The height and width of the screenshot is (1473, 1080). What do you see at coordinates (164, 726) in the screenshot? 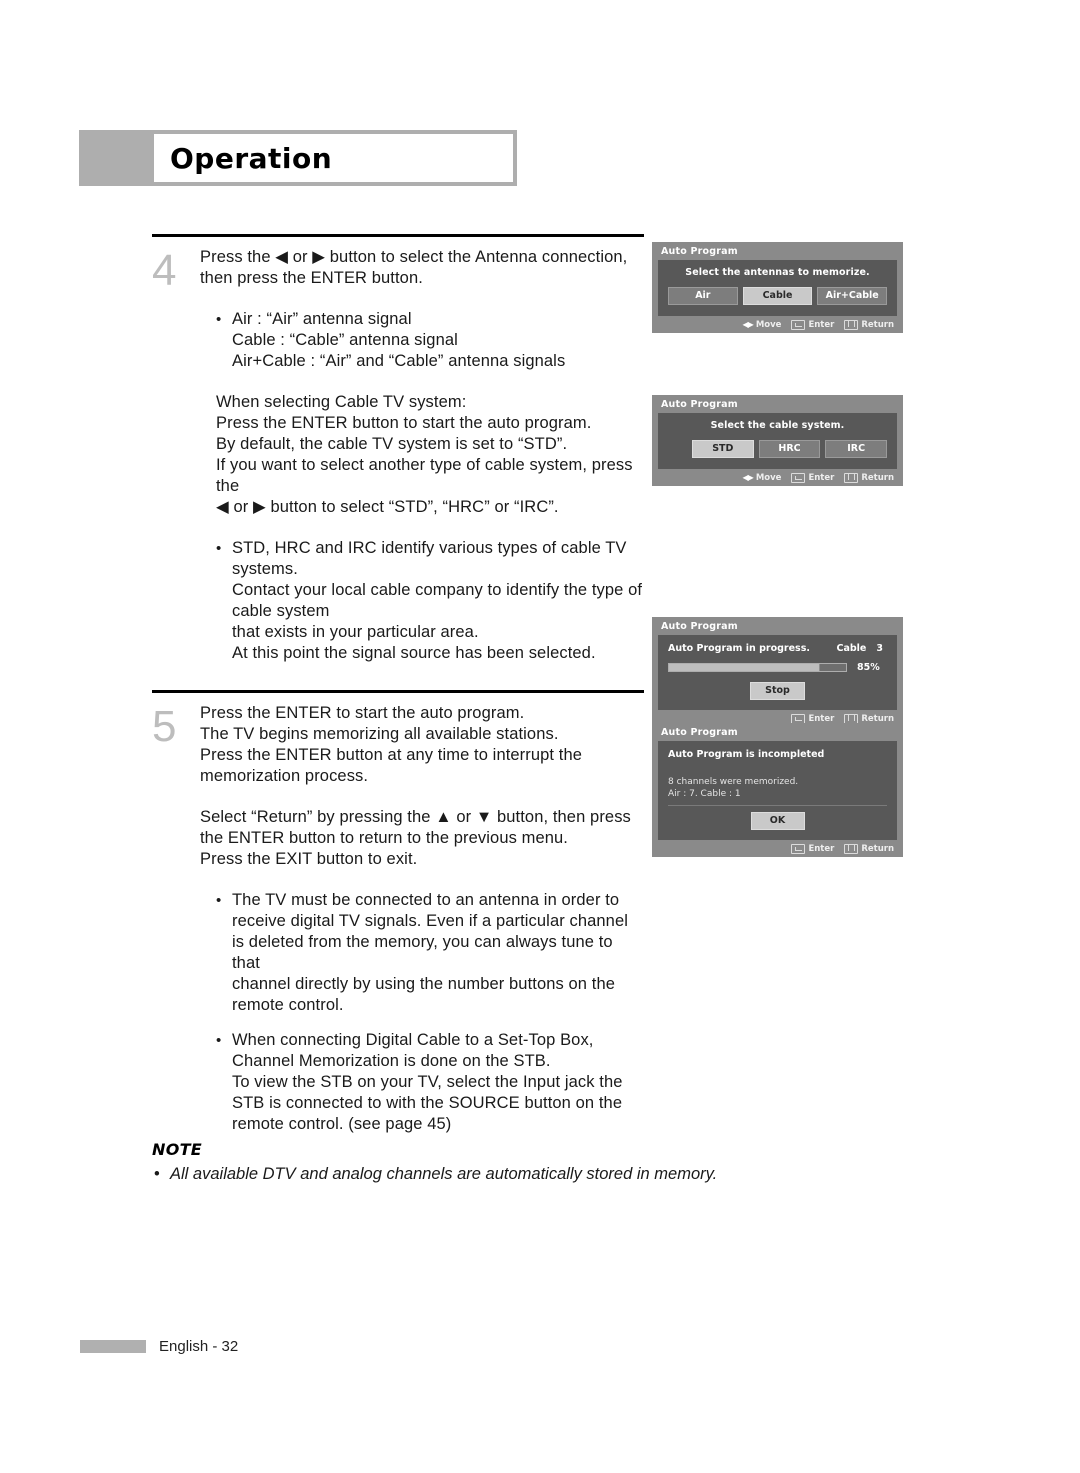
I see `step-5-number: 5` at bounding box center [164, 726].